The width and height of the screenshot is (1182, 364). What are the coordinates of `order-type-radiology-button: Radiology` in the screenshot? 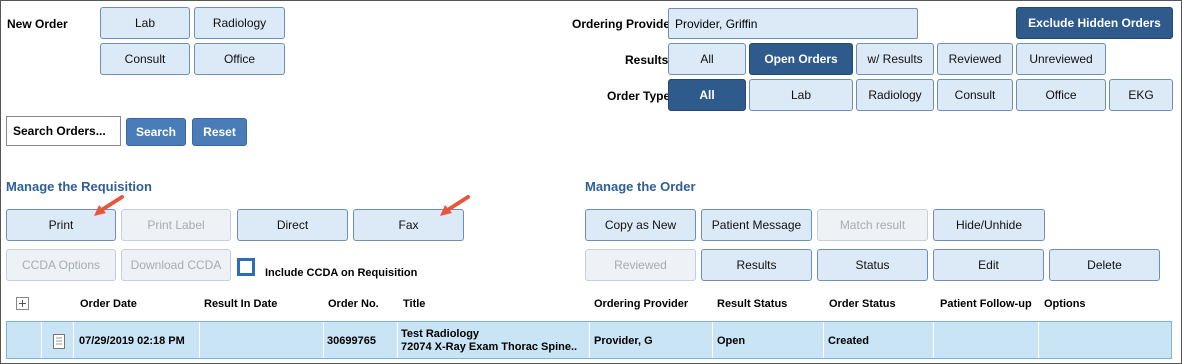 It's located at (895, 95).